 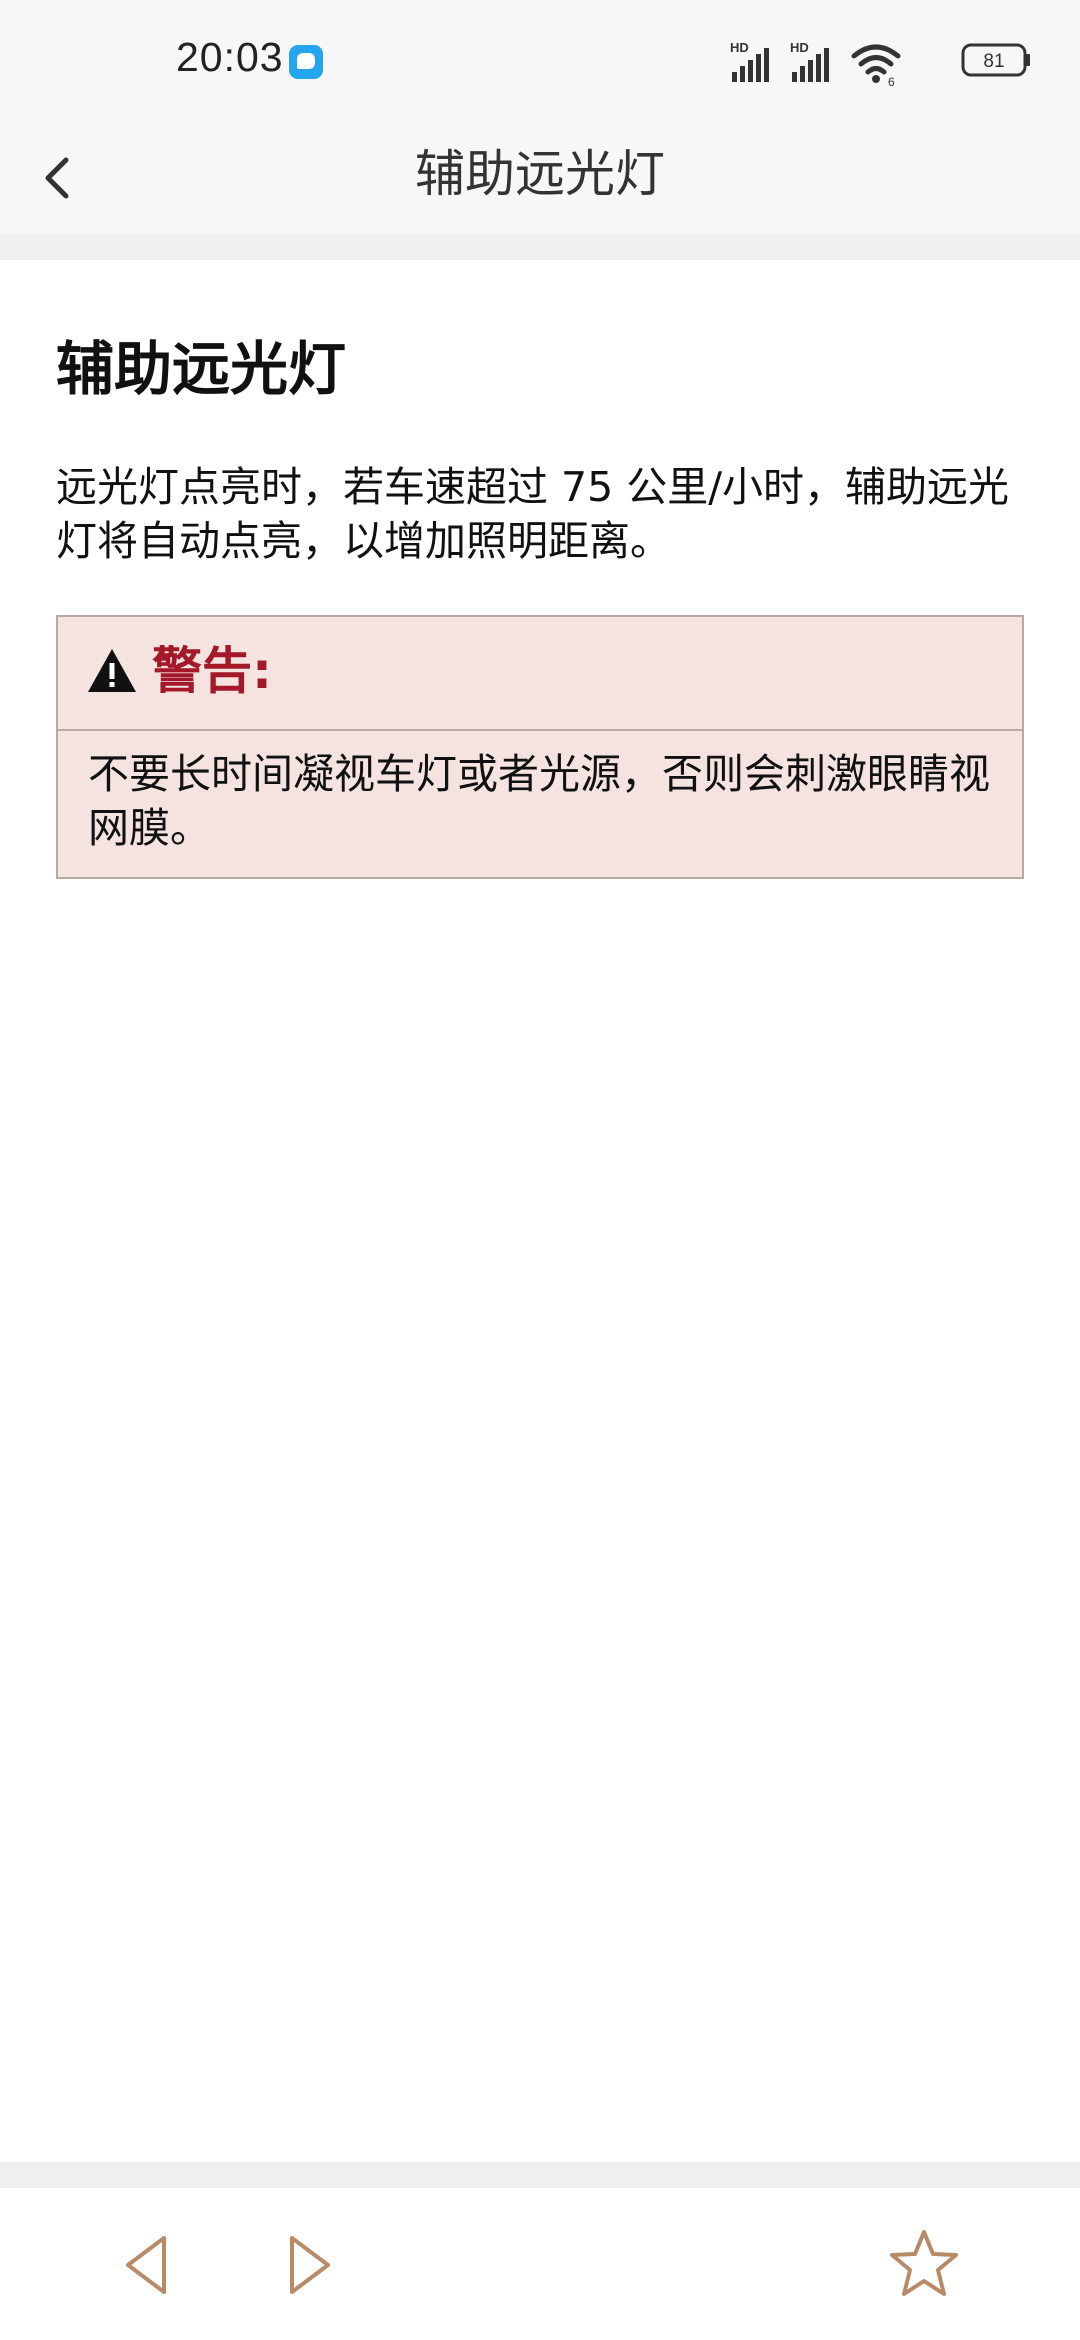 I want to click on battery-icon: 81, so click(x=995, y=60).